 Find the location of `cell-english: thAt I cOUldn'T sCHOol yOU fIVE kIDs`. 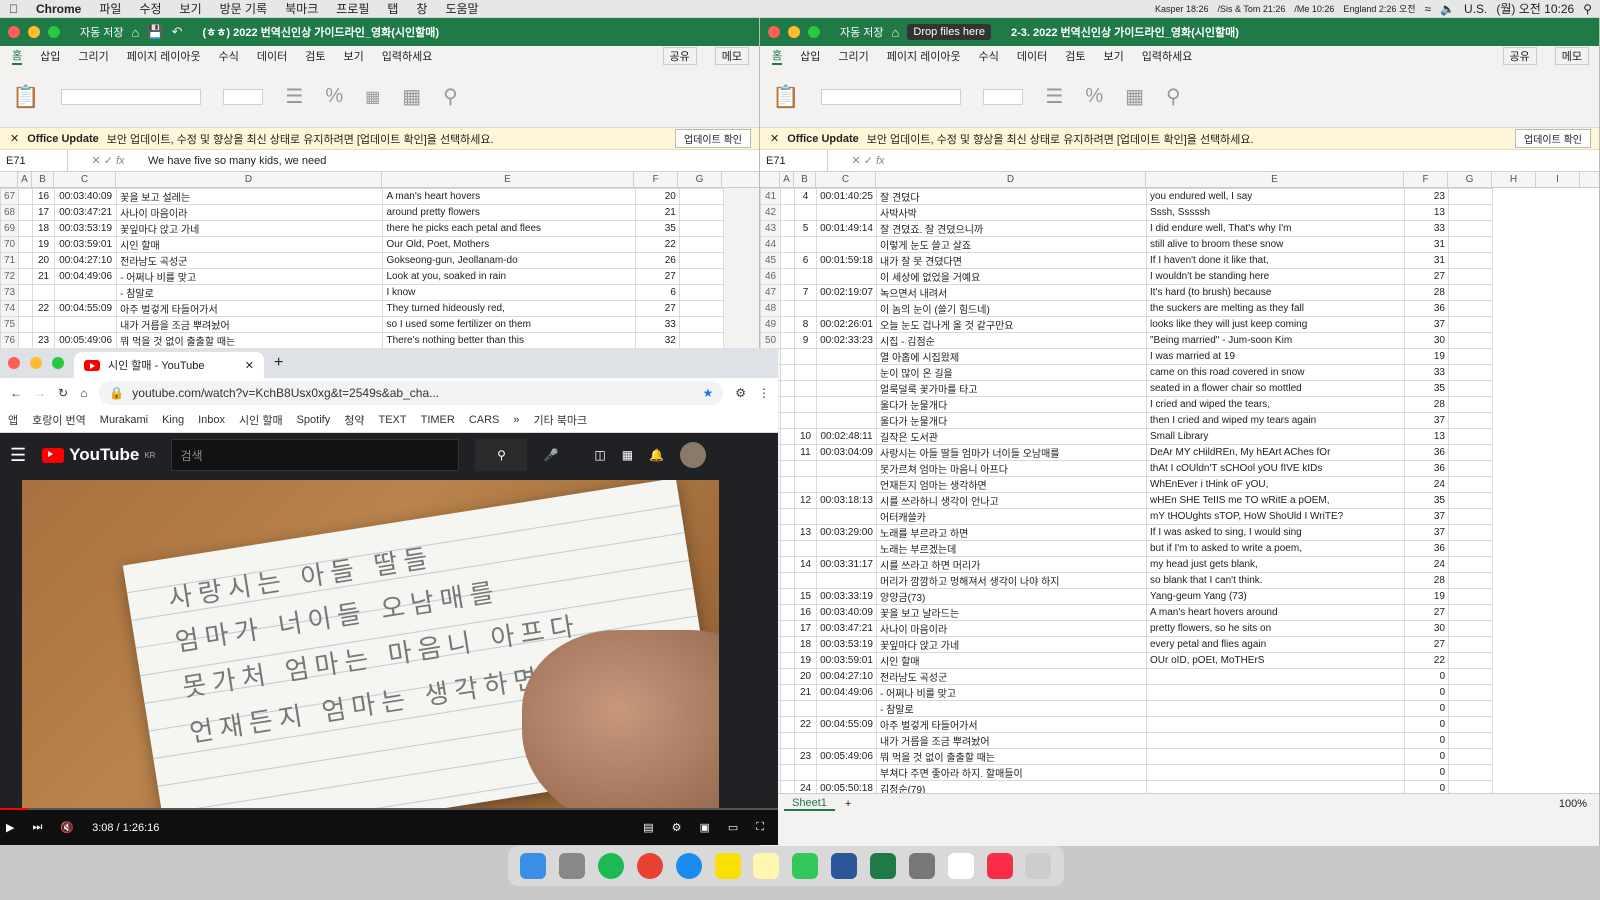

cell-english: thAt I cOUldn'T sCHOol yOU fIVE kIDs is located at coordinates (1275, 468).